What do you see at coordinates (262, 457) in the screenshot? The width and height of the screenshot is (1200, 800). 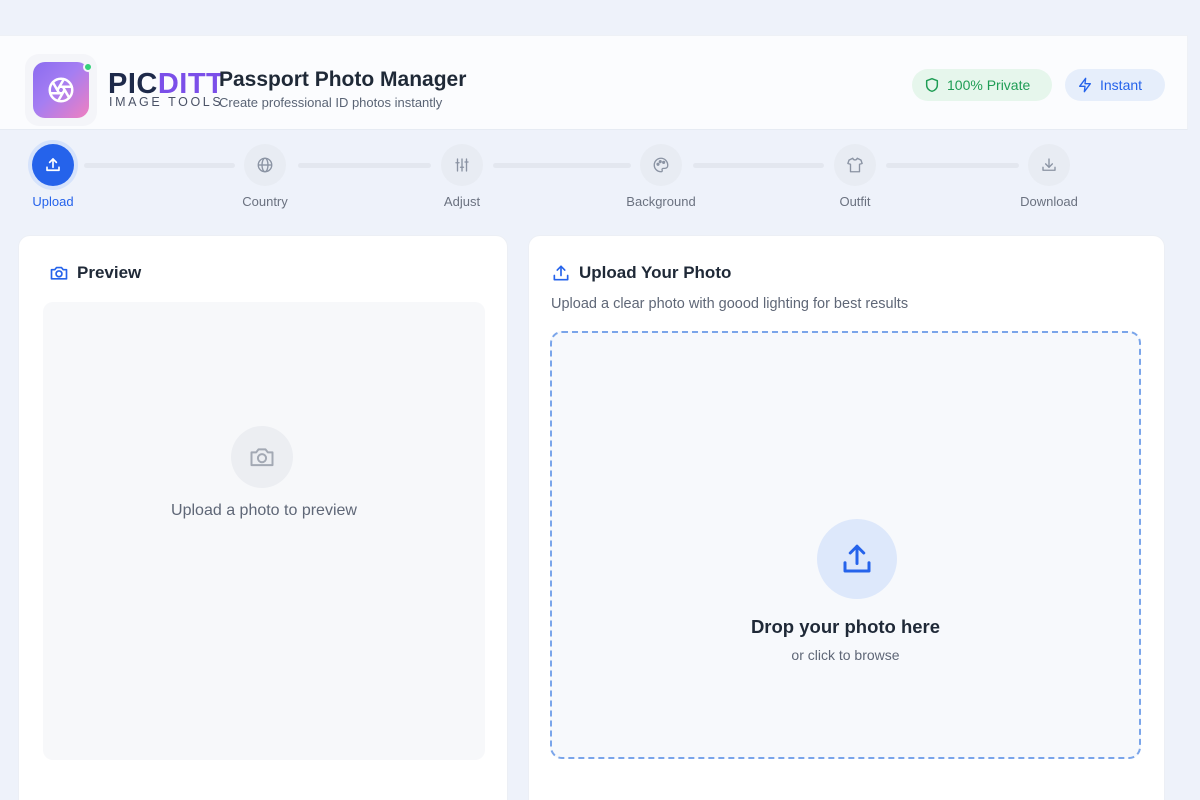 I see `preview-camera-icon` at bounding box center [262, 457].